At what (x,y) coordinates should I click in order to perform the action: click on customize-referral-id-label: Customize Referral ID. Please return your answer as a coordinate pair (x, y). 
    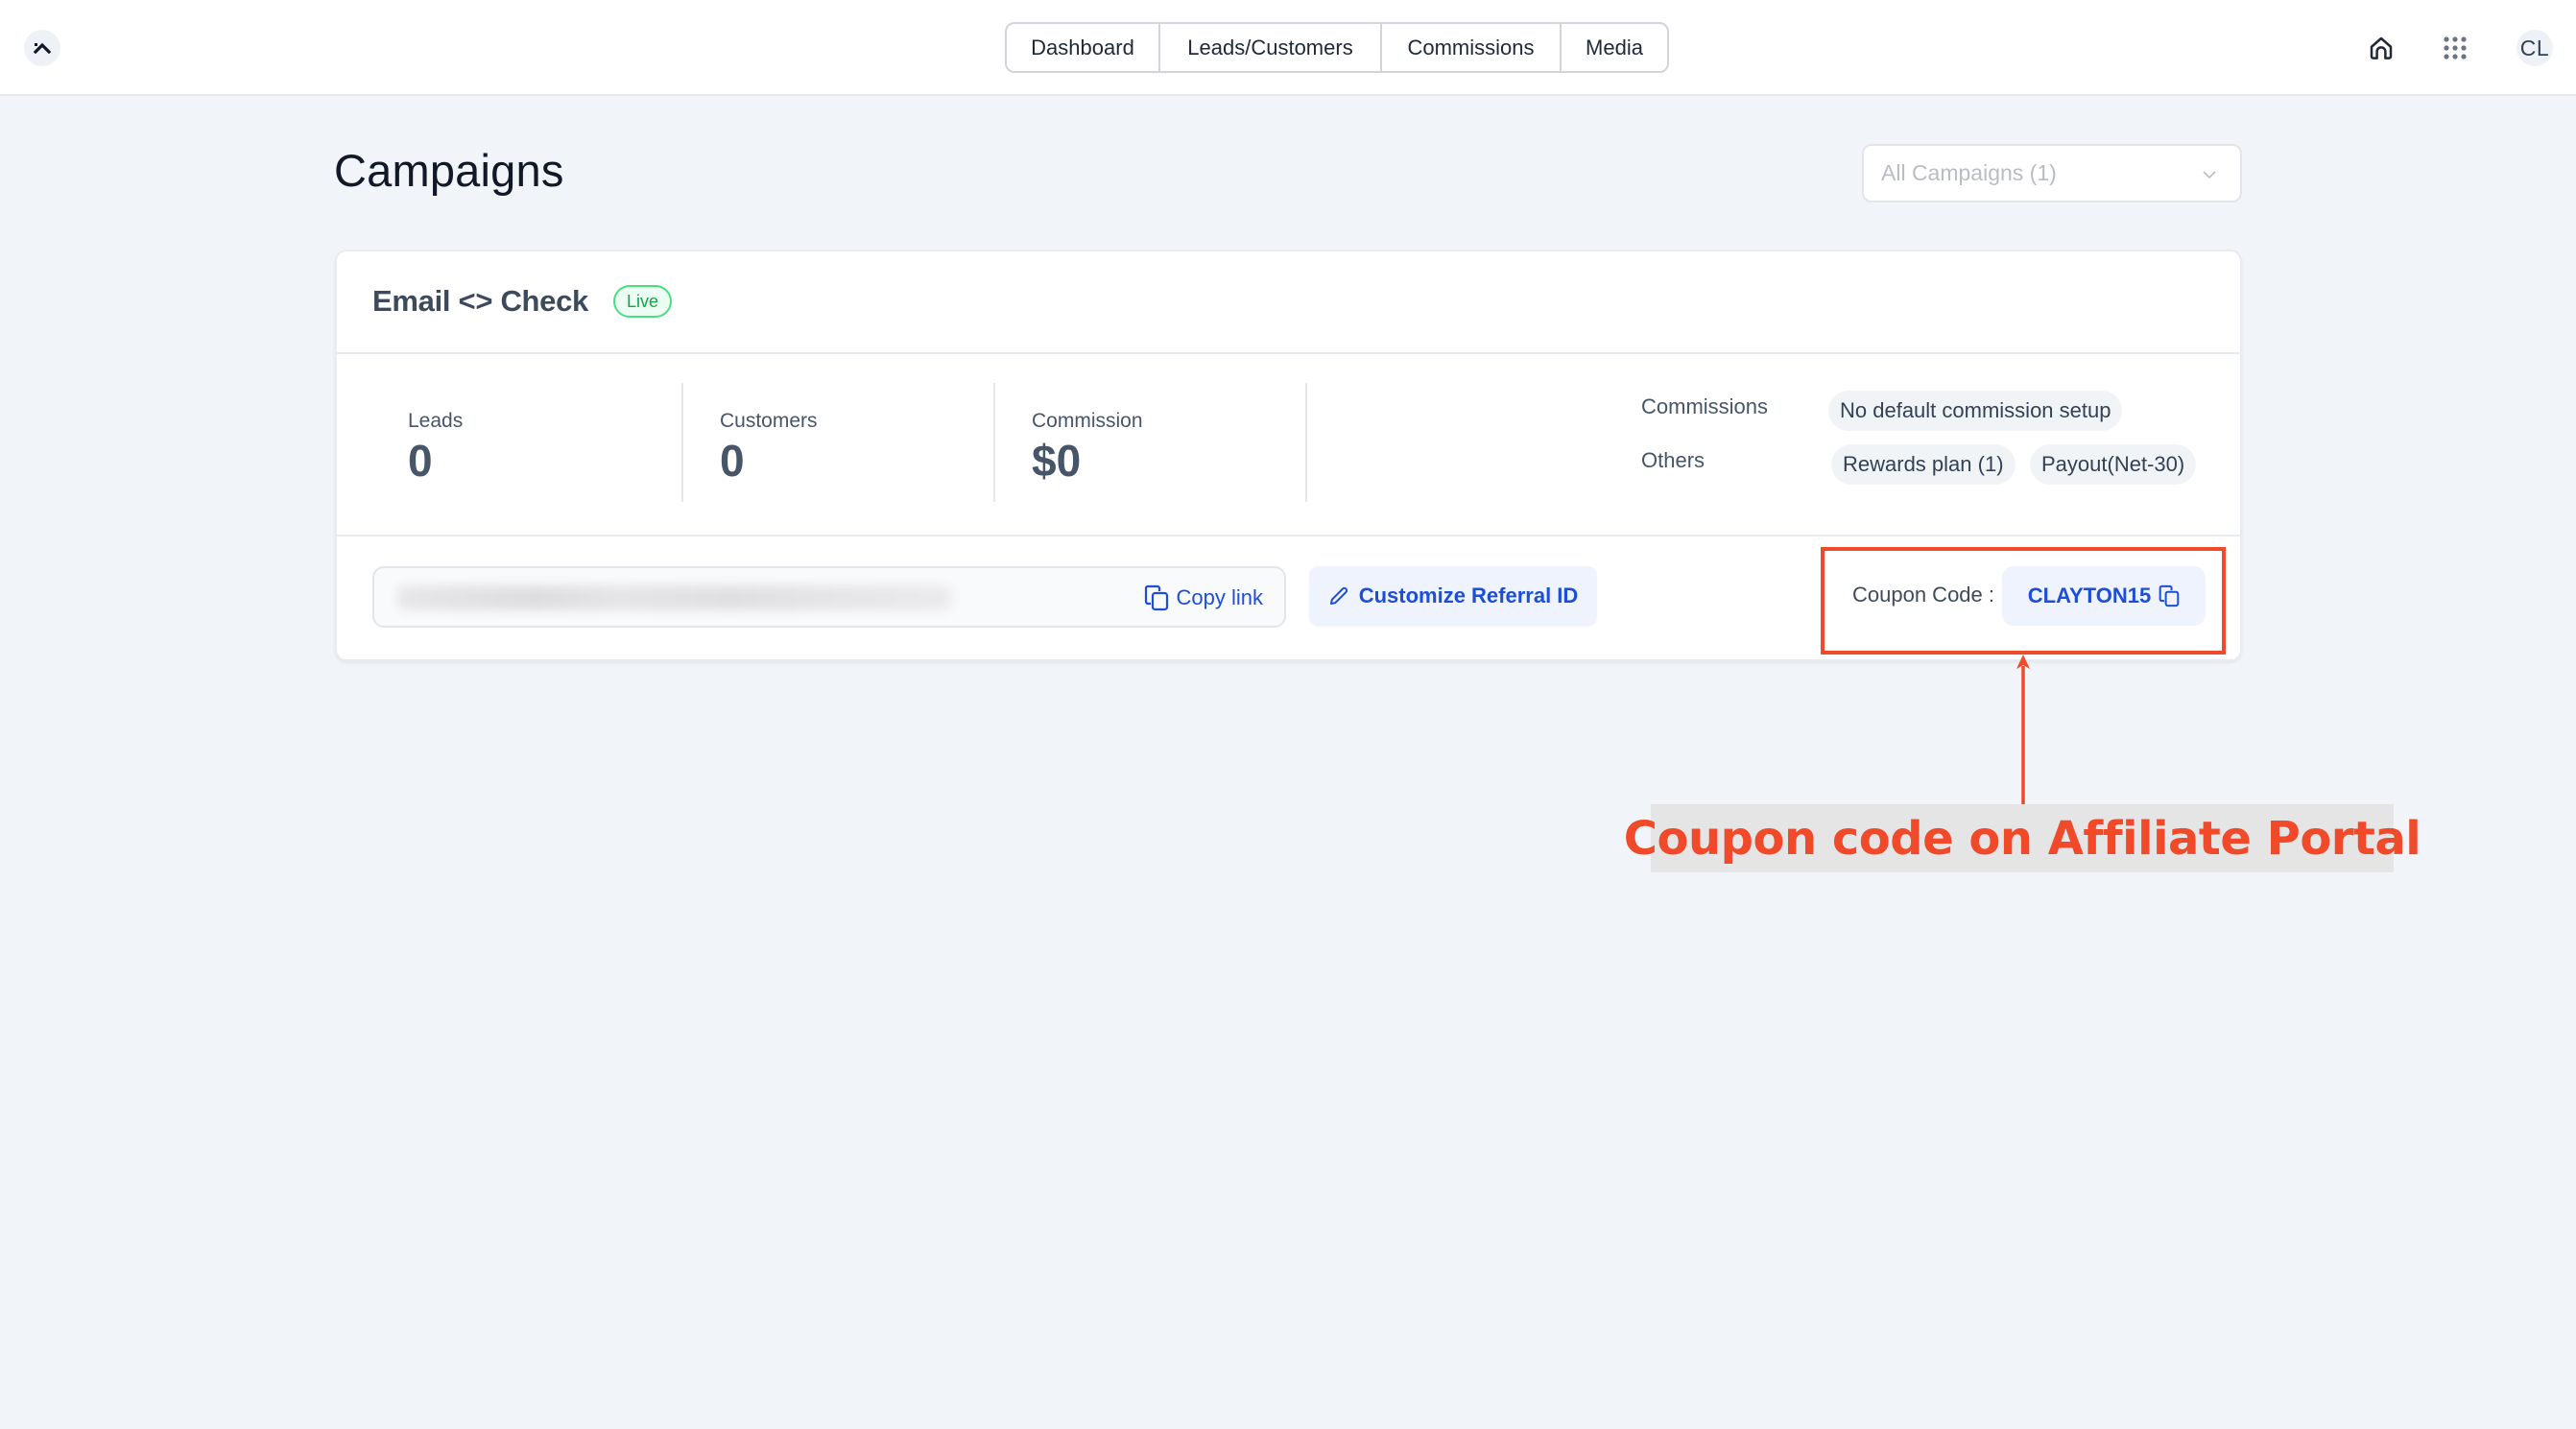
    Looking at the image, I should click on (1468, 595).